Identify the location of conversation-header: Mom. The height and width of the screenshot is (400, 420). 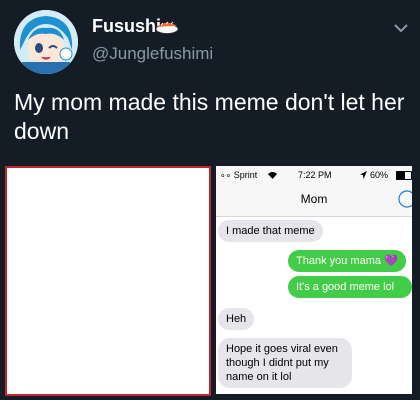
(314, 200).